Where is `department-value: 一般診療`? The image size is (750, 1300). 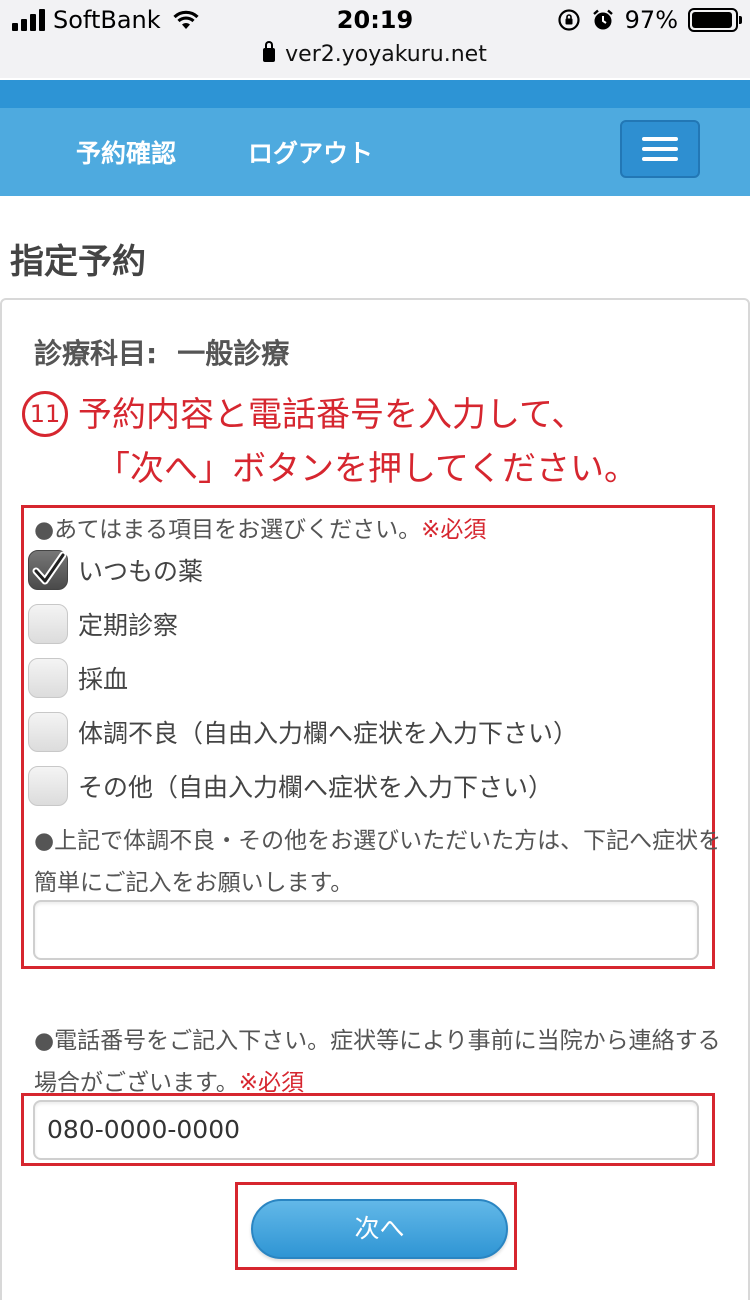 department-value: 一般診療 is located at coordinates (233, 353).